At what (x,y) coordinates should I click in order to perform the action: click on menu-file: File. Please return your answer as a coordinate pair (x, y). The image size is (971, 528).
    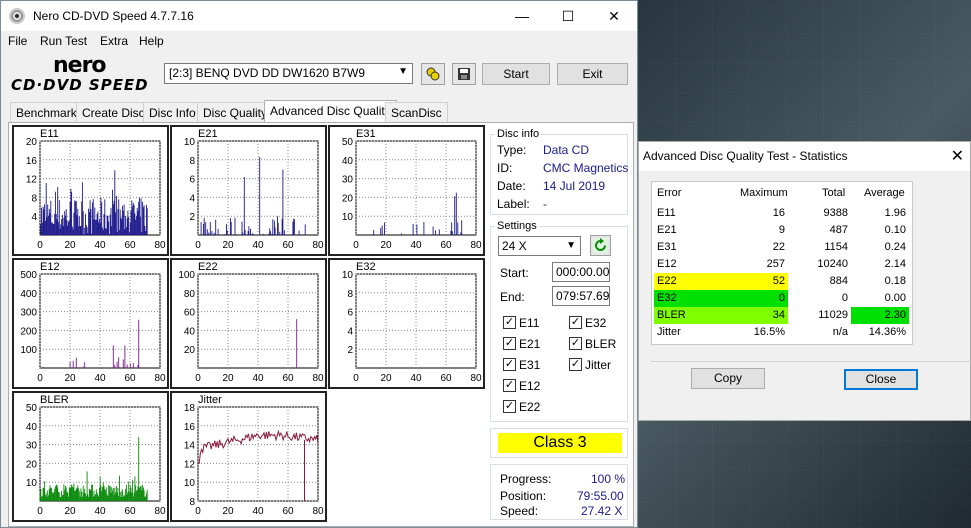
    Looking at the image, I should click on (17, 41).